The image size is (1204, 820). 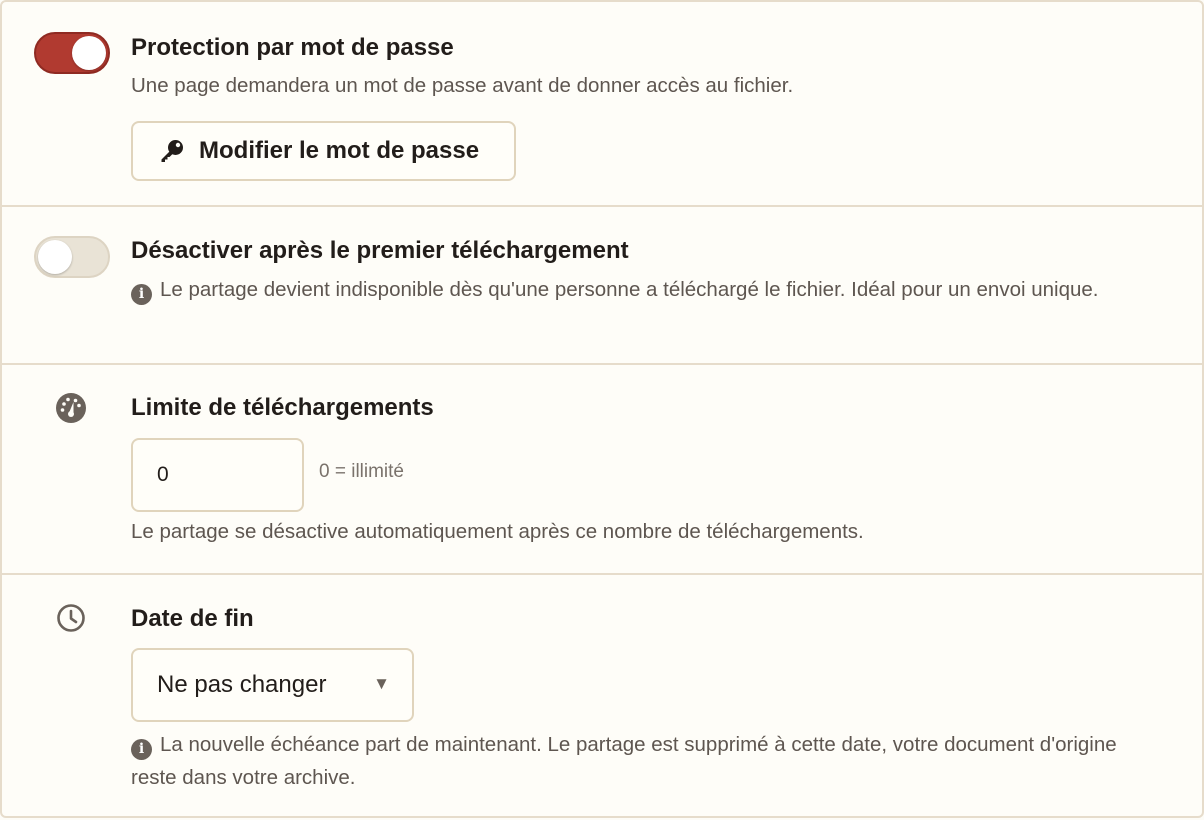 I want to click on one-time-download-toggle, so click(x=72, y=257).